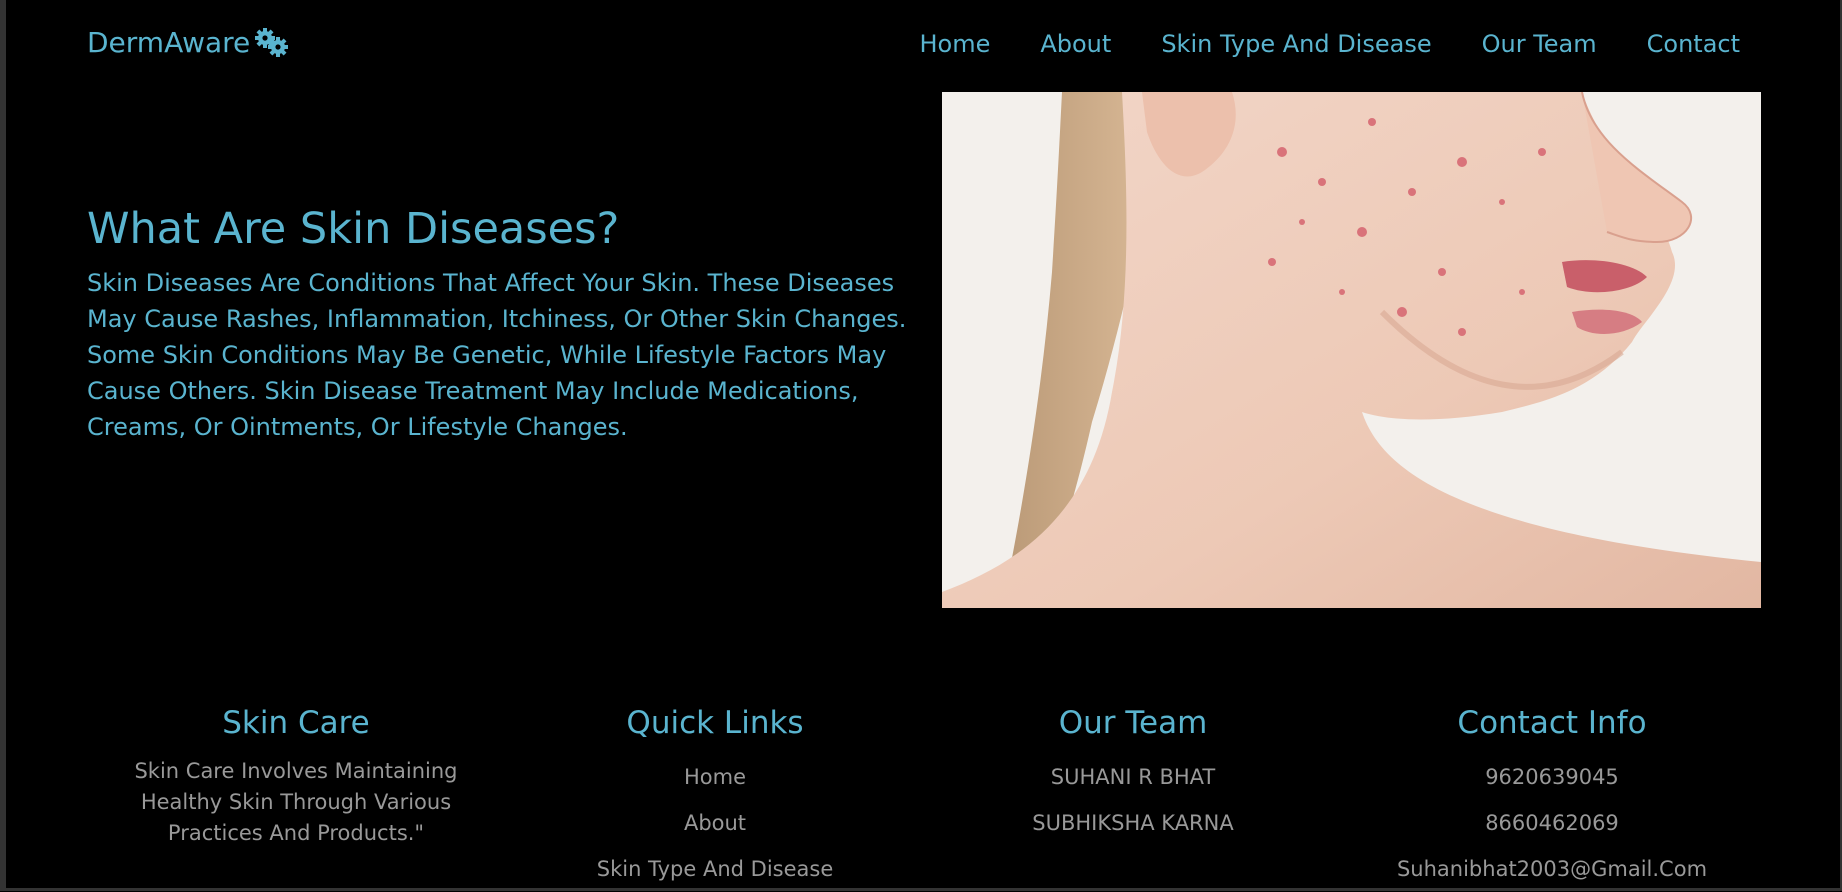  I want to click on footer-our-team: Our Team SUHANI R BHAT SUBHIKSHA KARNA, so click(1133, 773).